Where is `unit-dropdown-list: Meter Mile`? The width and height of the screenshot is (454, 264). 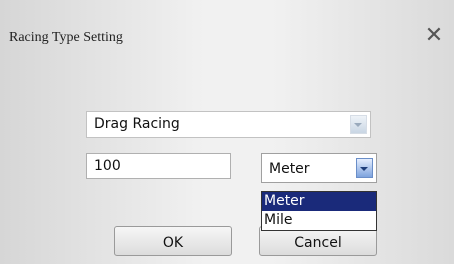 unit-dropdown-list: Meter Mile is located at coordinates (319, 211).